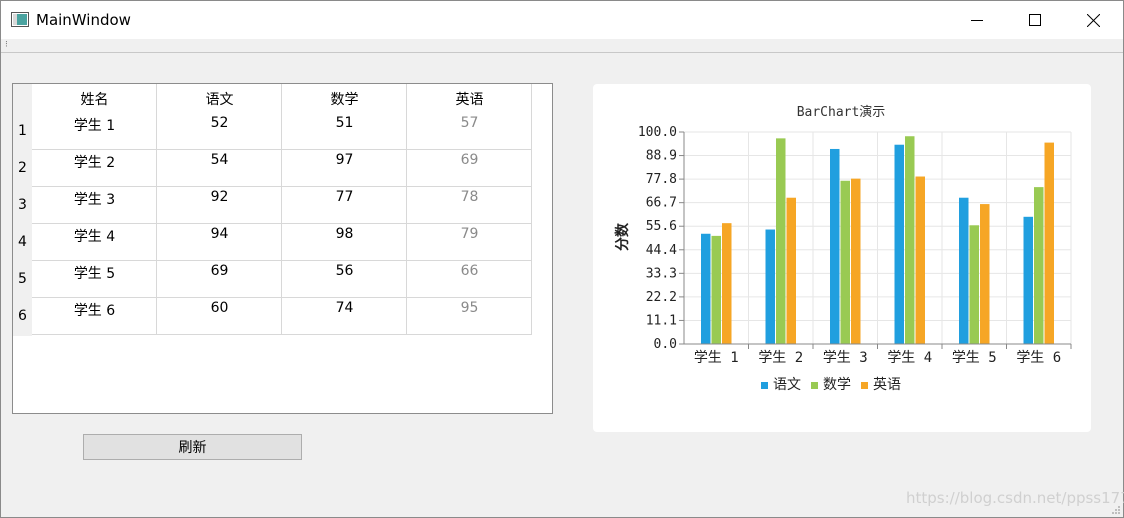 The height and width of the screenshot is (518, 1124). I want to click on y-tick-label: 11.1, so click(661, 320).